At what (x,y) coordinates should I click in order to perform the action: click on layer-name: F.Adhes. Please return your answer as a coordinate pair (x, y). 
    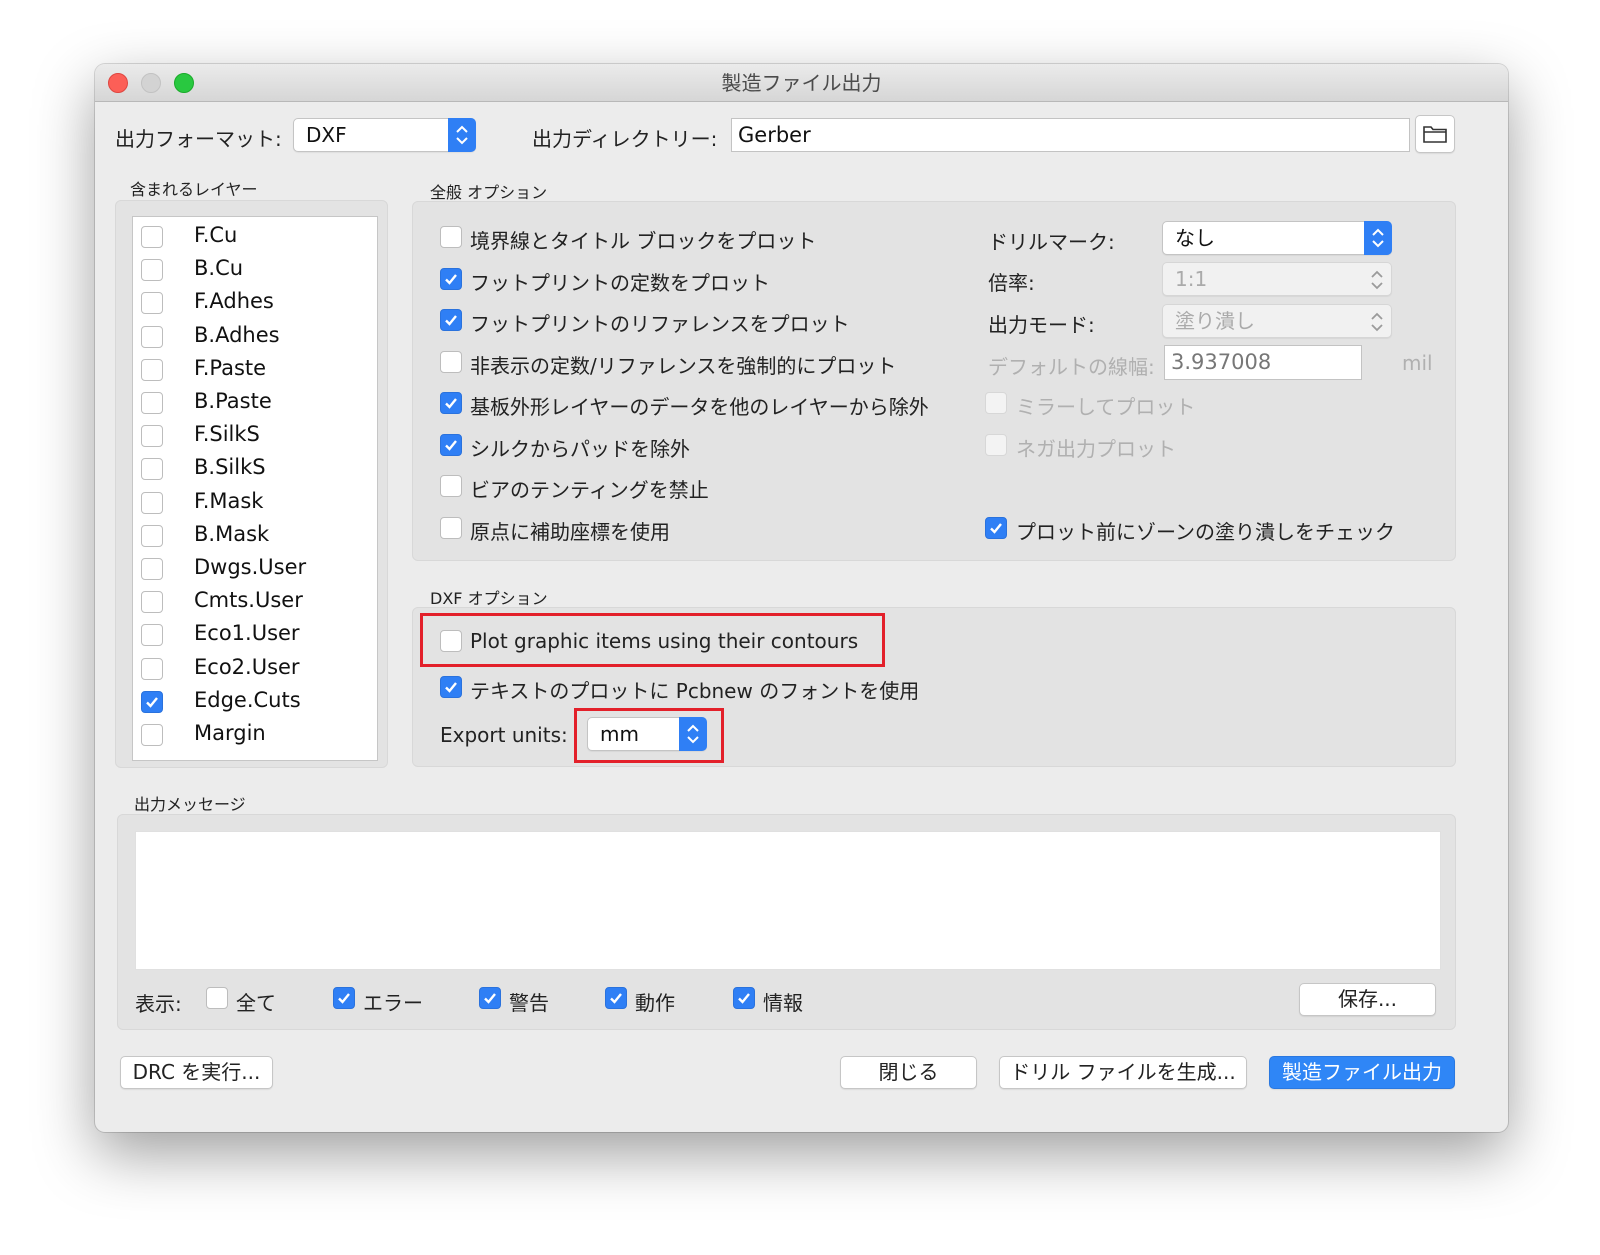
    Looking at the image, I should click on (234, 301).